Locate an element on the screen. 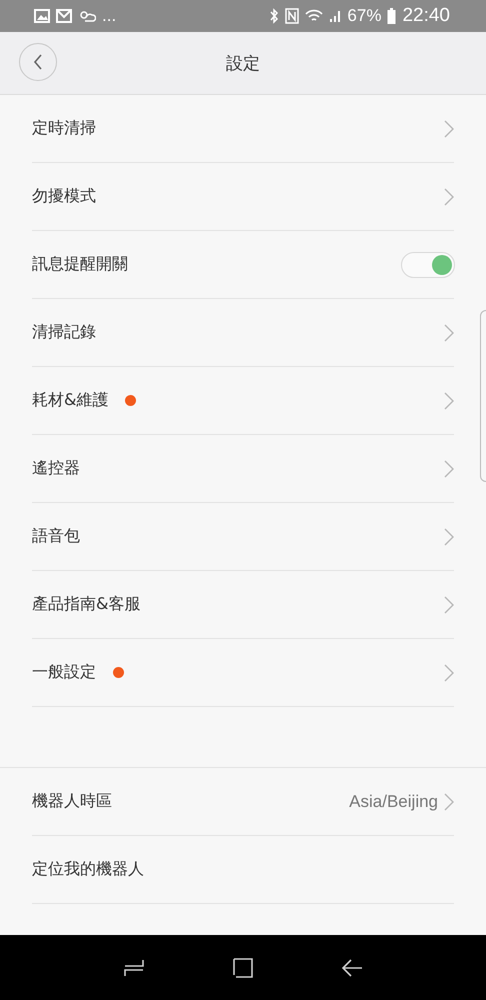 The height and width of the screenshot is (1000, 486). setting-value: Asia/Beijing is located at coordinates (393, 802).